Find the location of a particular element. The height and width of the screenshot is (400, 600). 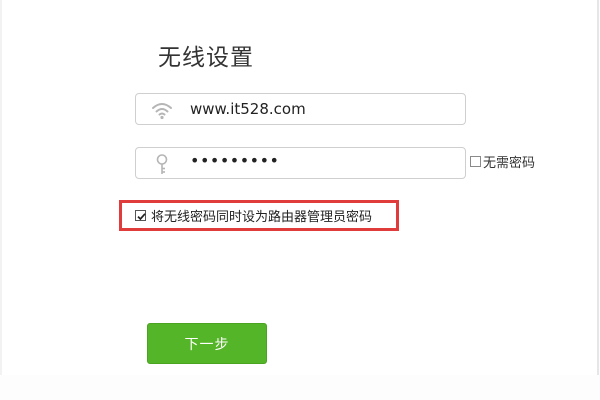

admin-password-option: 将无线密码同时设为路由器管理员密码 is located at coordinates (254, 216).